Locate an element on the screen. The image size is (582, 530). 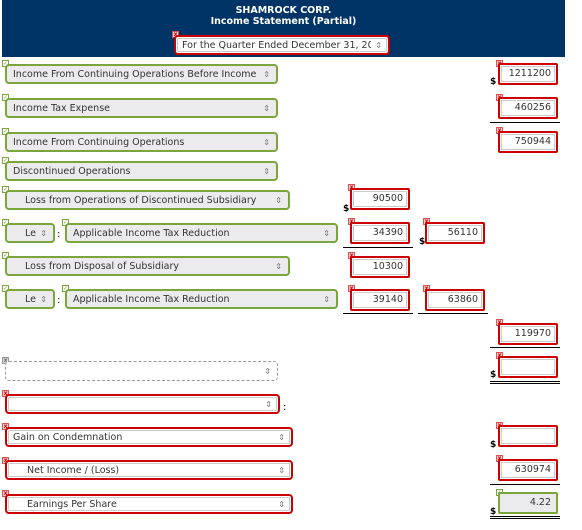
row12-select: Gain on Condemnation ⇕ is located at coordinates (149, 437).